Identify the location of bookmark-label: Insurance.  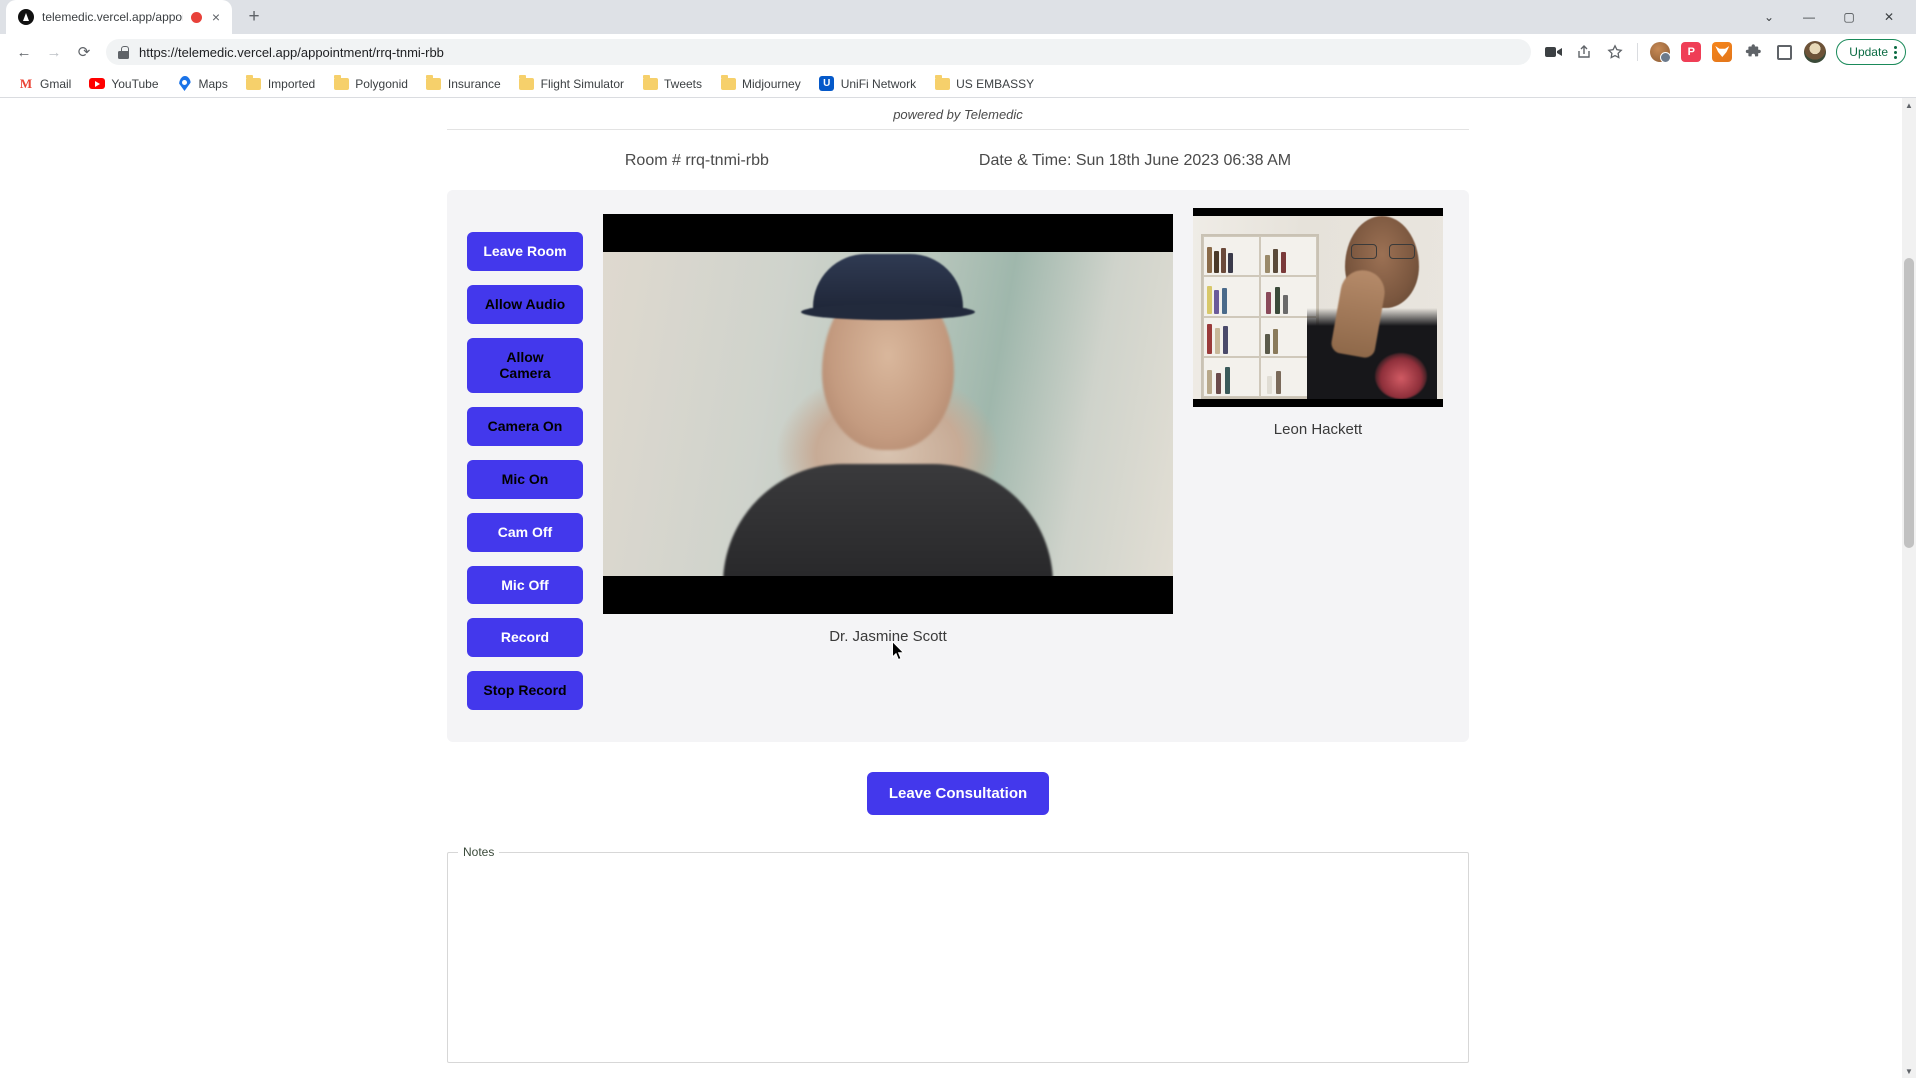
(474, 83).